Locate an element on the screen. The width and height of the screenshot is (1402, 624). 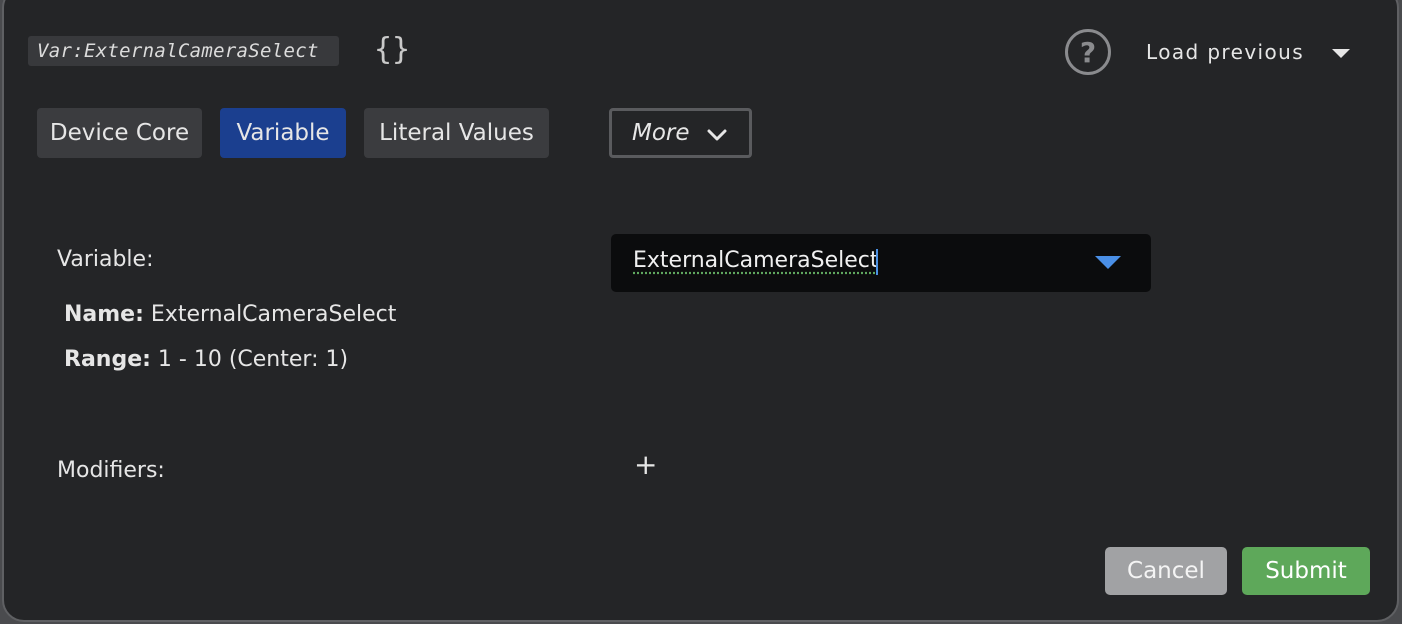
modifiers-label: Modifiers: is located at coordinates (111, 470).